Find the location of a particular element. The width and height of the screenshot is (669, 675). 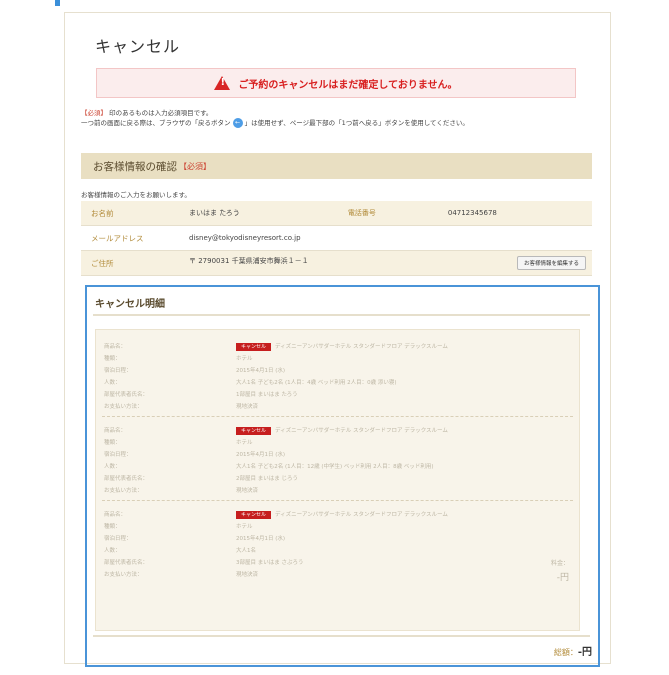

customer-heading-text: お客様情報の確認 is located at coordinates (135, 166).